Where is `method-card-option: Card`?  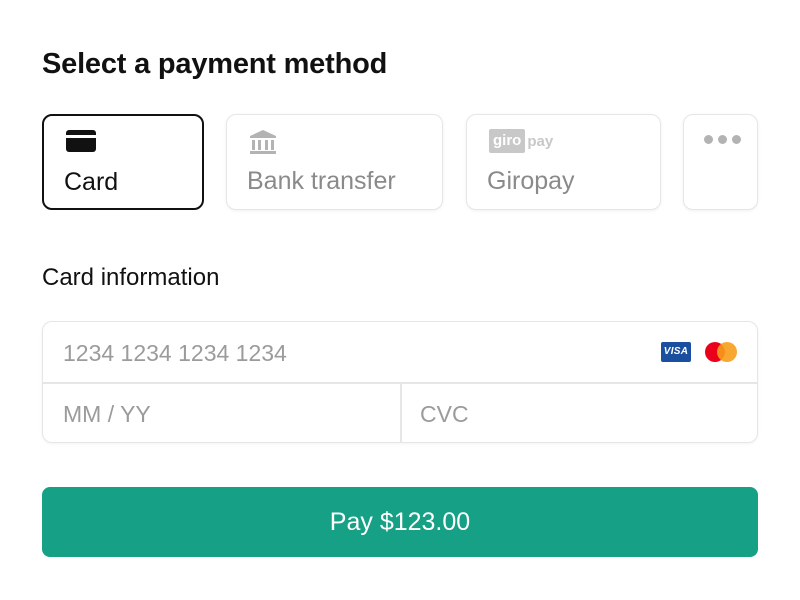
method-card-option: Card is located at coordinates (123, 162).